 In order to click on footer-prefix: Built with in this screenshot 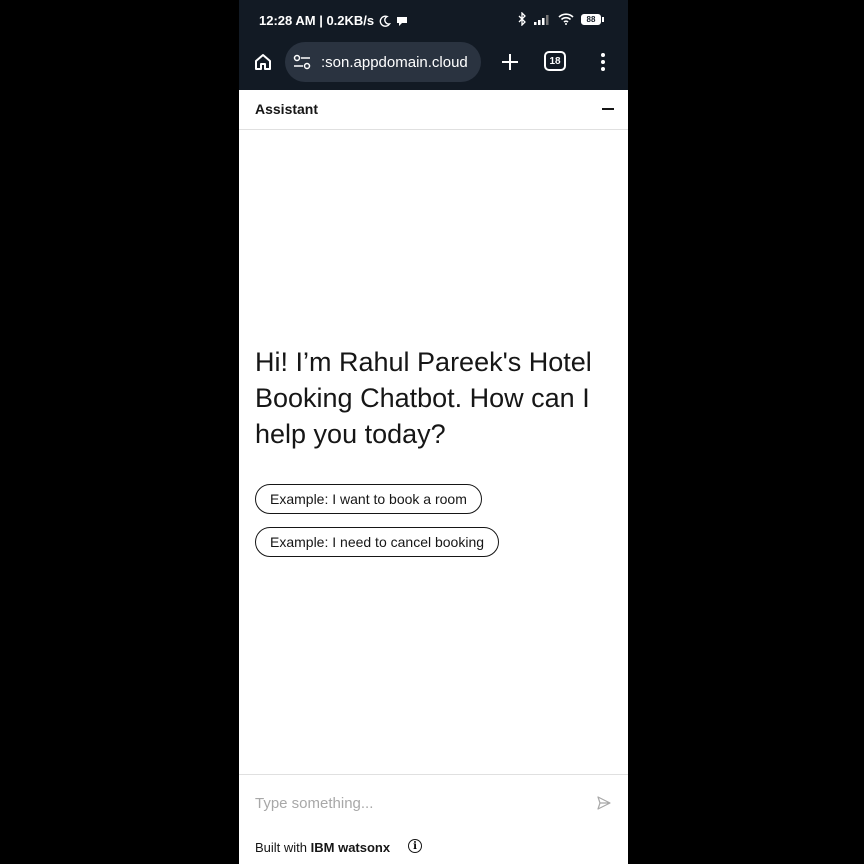, I will do `click(283, 847)`.